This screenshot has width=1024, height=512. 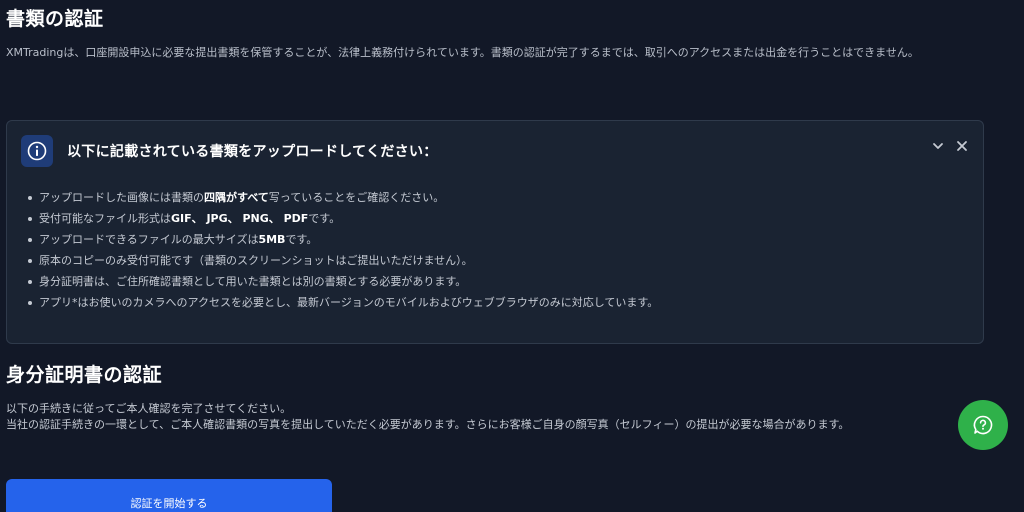 What do you see at coordinates (342, 239) in the screenshot?
I see `list-item: アップロードできるファイルの最大サイズは5MBです。` at bounding box center [342, 239].